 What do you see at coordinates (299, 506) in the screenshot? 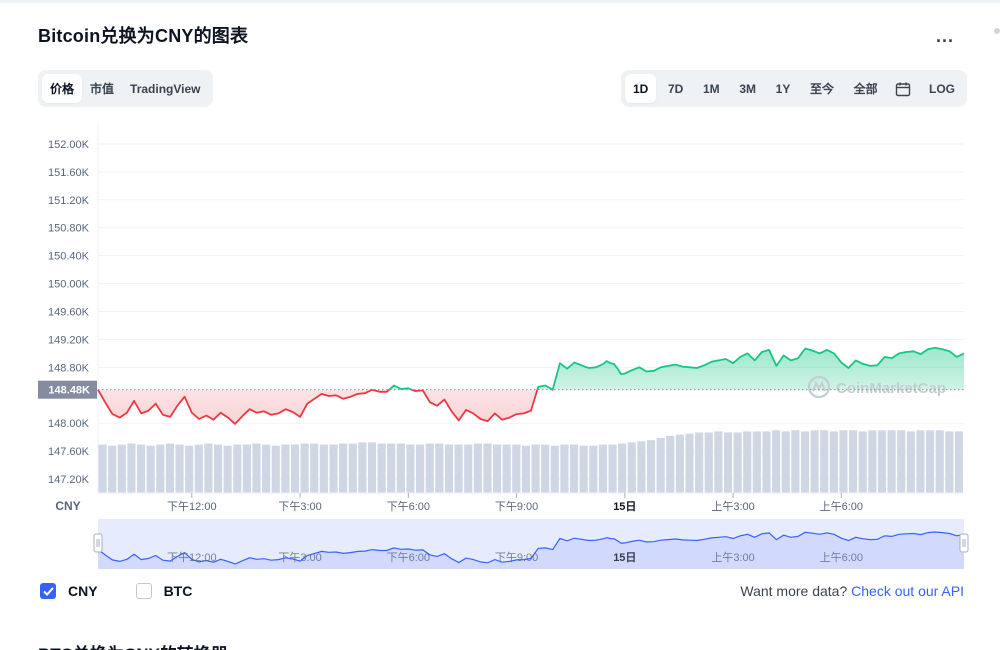
I see `x-tick-label: 下午3:00` at bounding box center [299, 506].